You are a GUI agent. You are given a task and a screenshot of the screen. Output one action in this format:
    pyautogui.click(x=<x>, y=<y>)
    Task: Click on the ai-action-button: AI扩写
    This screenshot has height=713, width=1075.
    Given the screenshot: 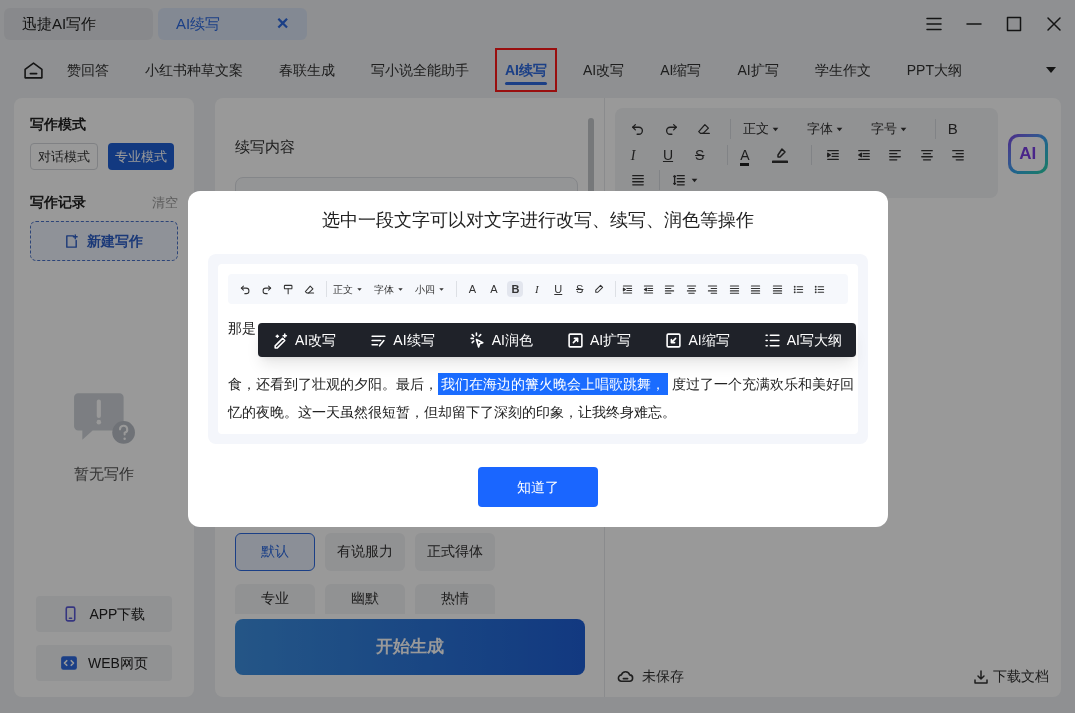 What is the action you would take?
    pyautogui.click(x=599, y=340)
    